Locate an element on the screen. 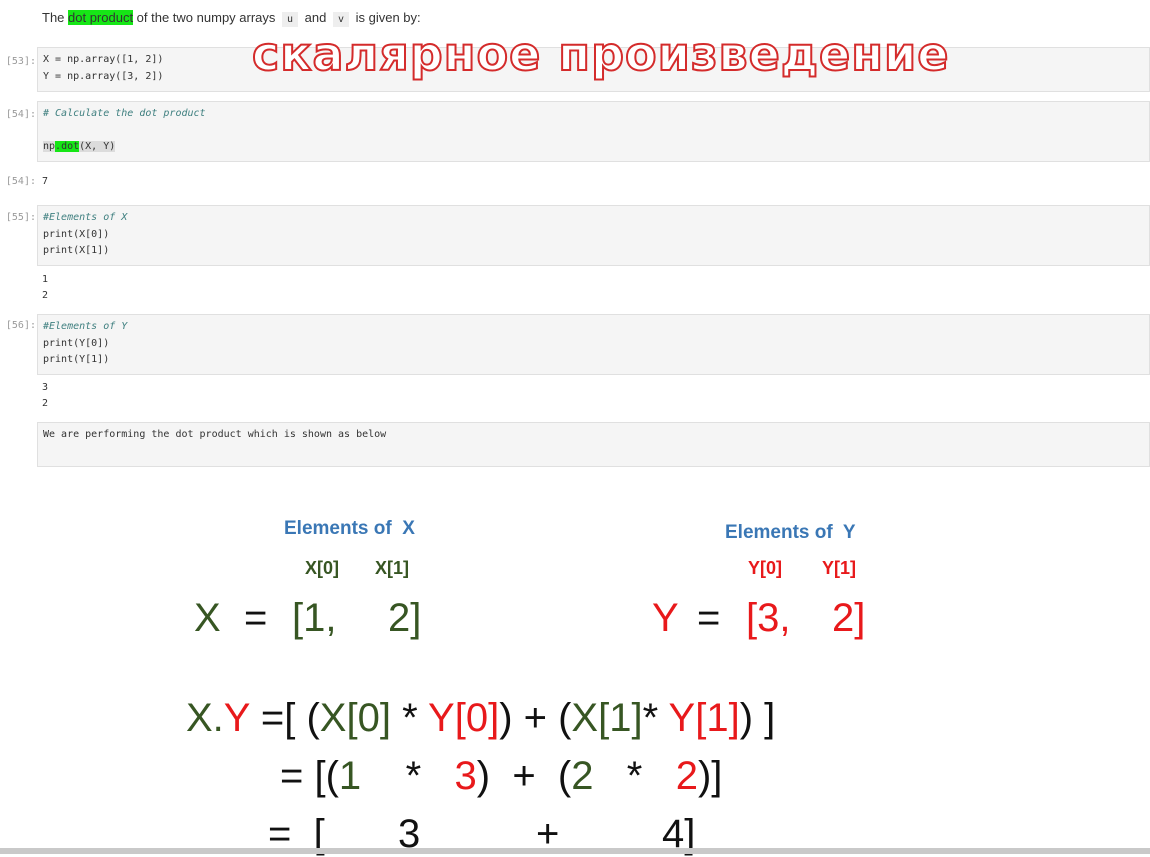 The image size is (1150, 857). code-cell-55: #Elements of X print(X[0]) print(X[1]) is located at coordinates (593, 235).